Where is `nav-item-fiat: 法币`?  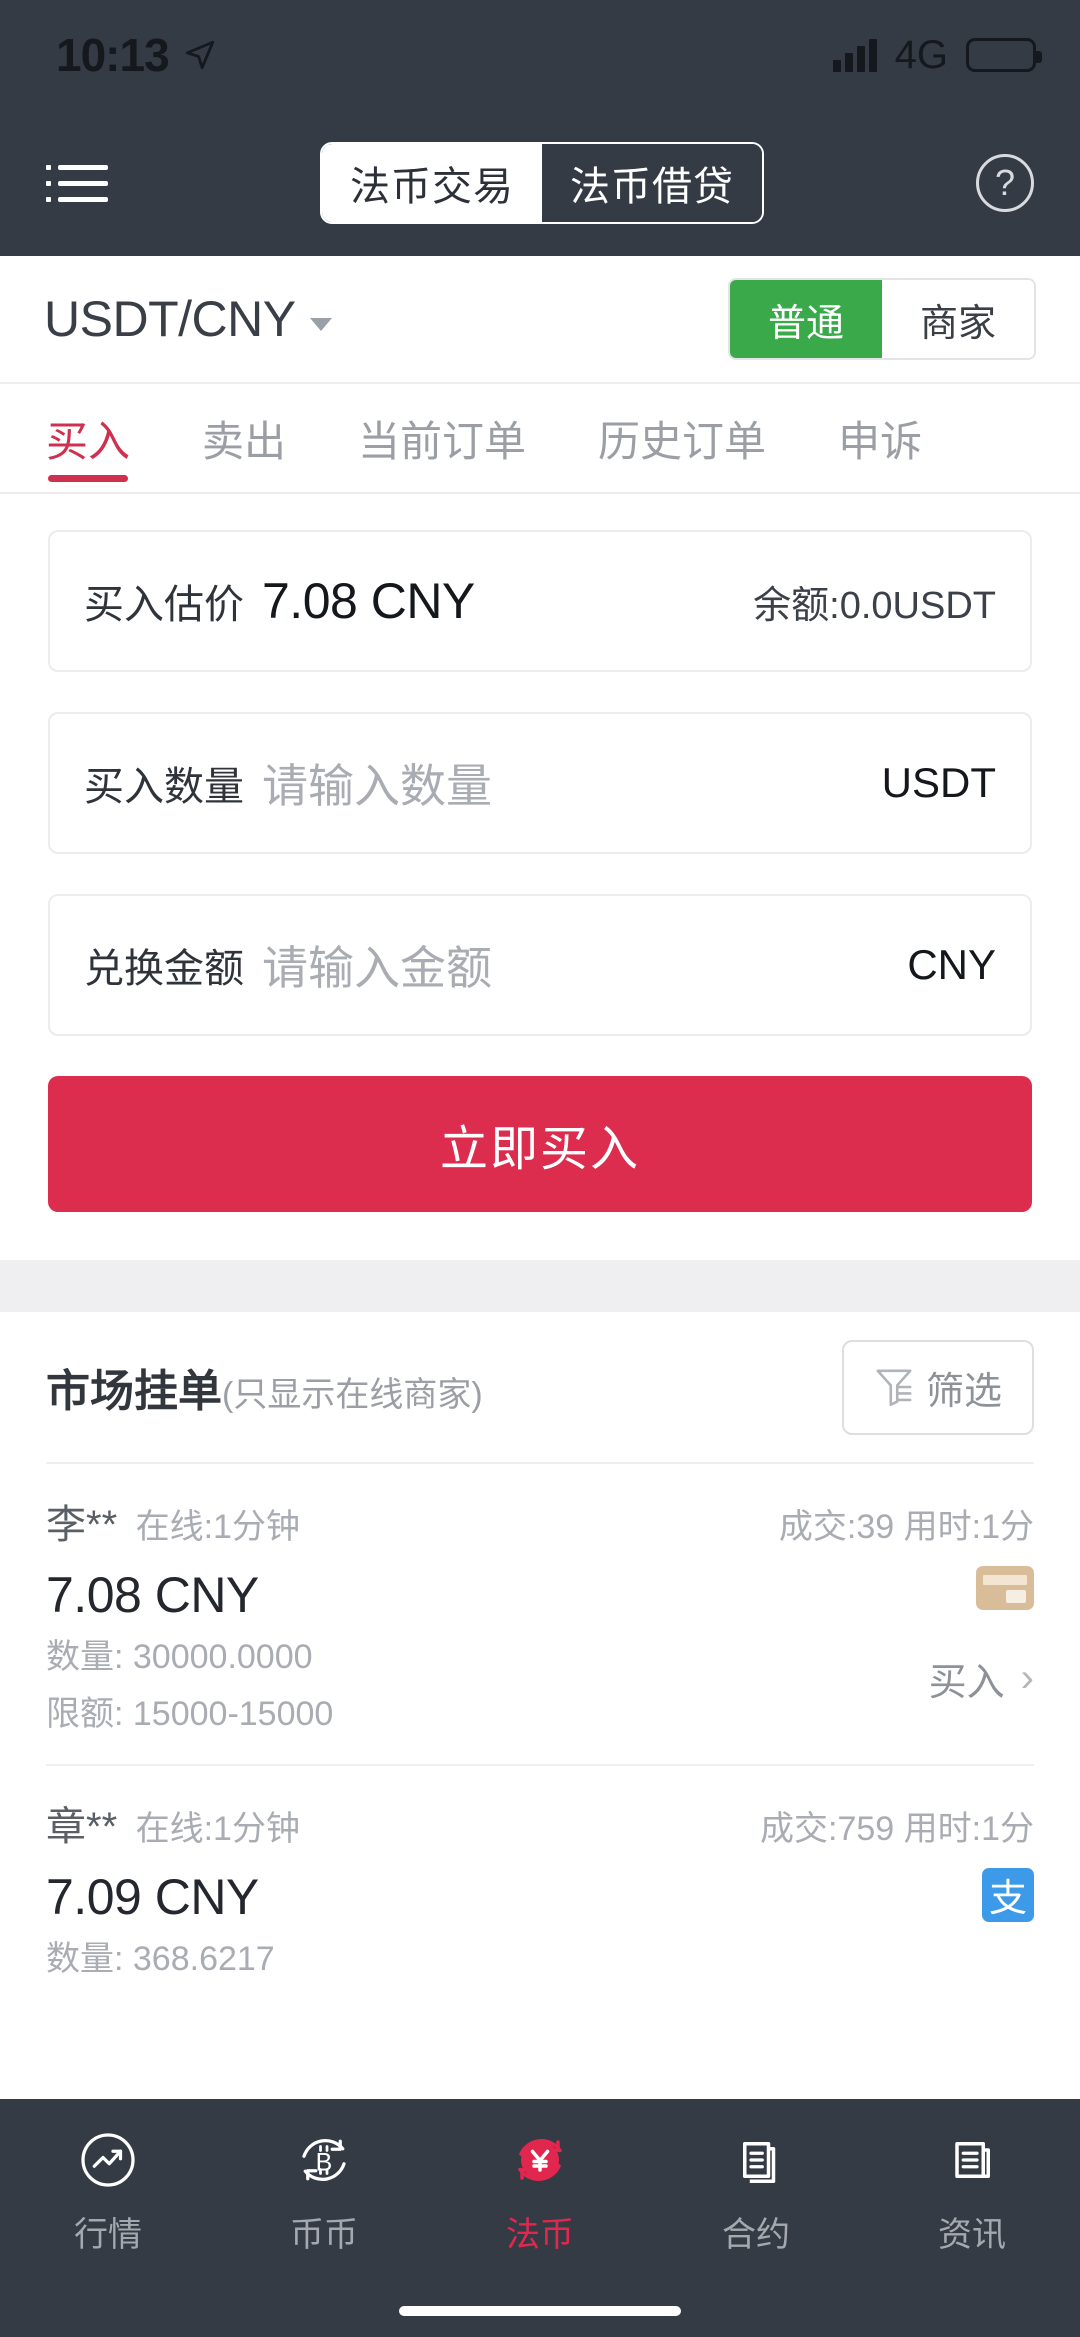 nav-item-fiat: 法币 is located at coordinates (540, 2192).